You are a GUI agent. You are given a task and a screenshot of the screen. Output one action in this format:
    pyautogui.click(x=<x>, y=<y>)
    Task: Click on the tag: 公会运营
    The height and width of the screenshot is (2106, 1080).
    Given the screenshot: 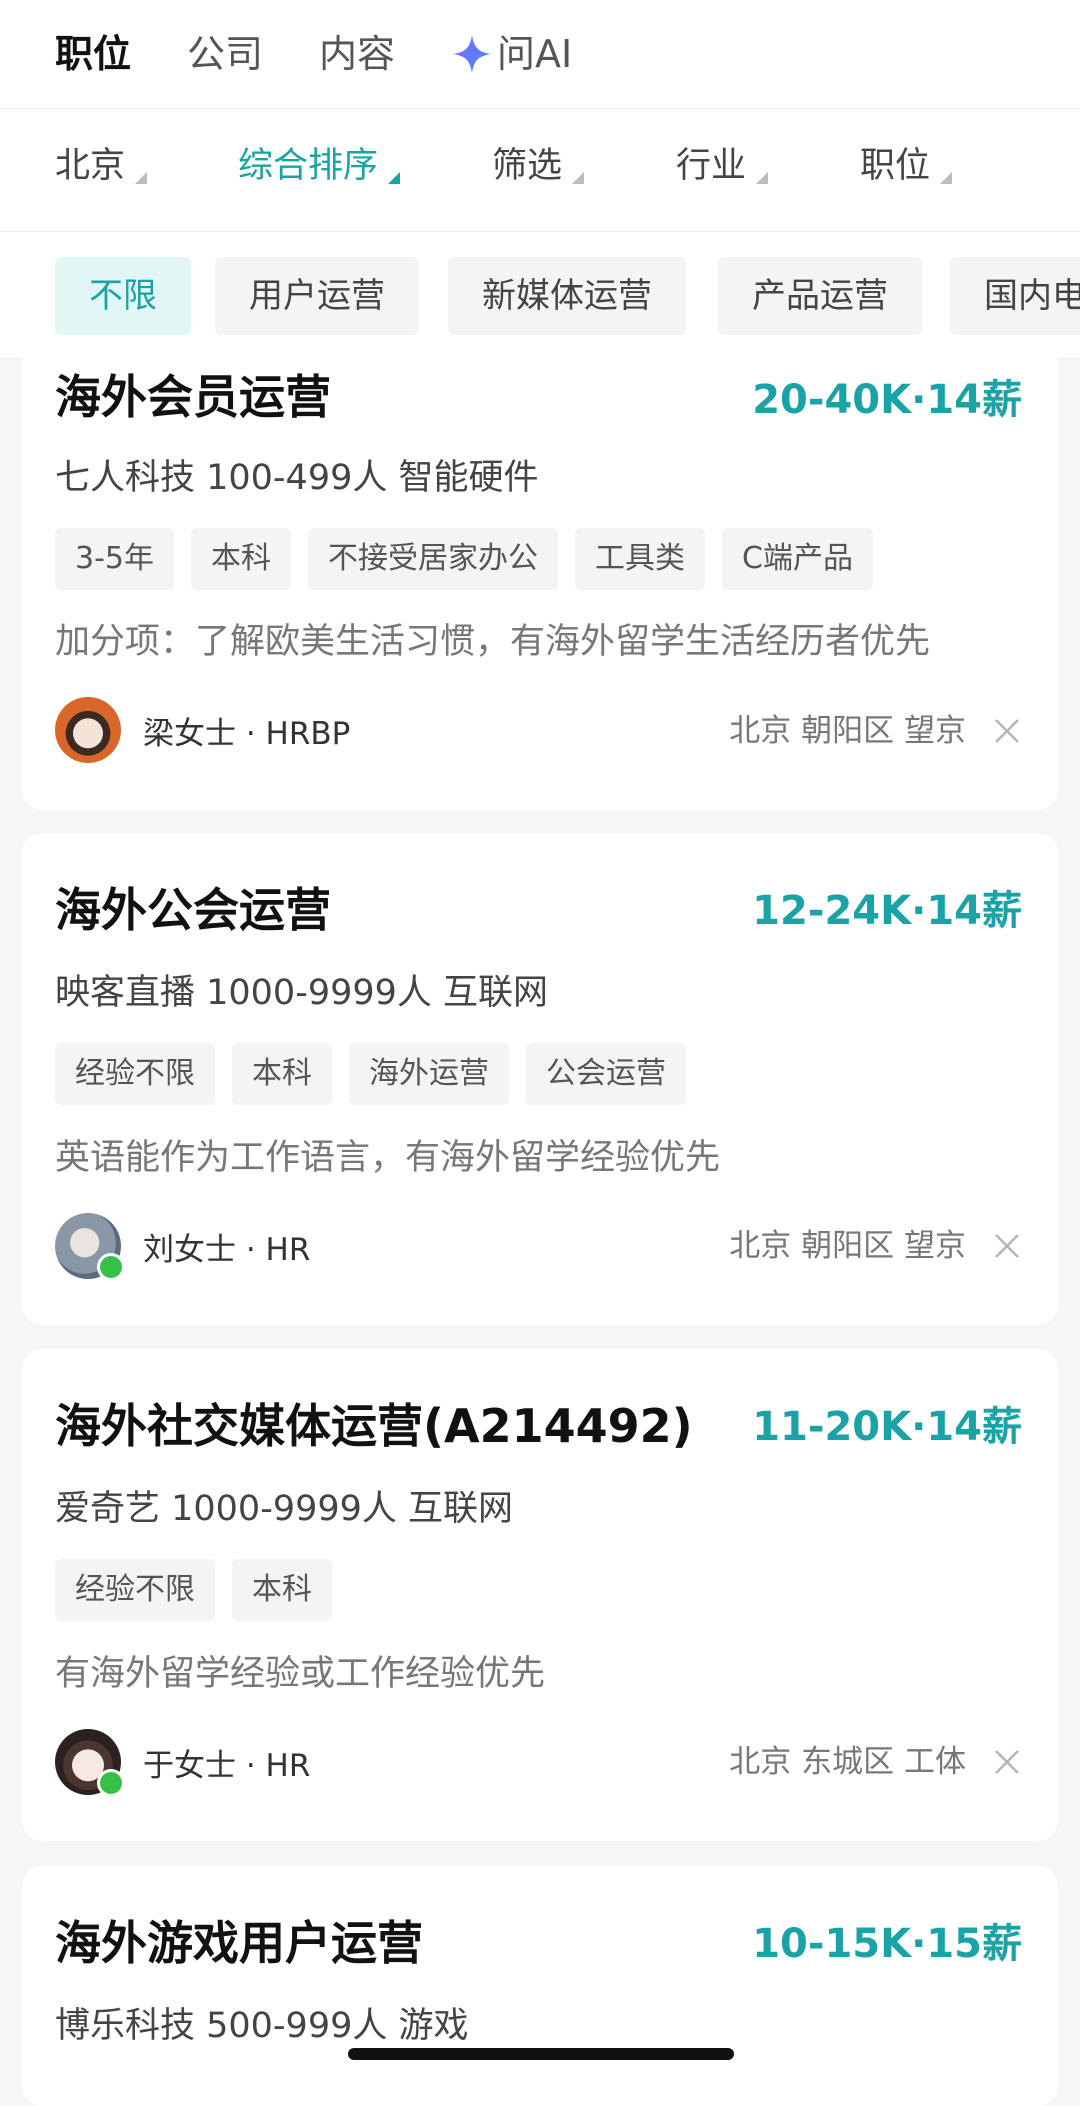 What is the action you would take?
    pyautogui.click(x=606, y=1074)
    